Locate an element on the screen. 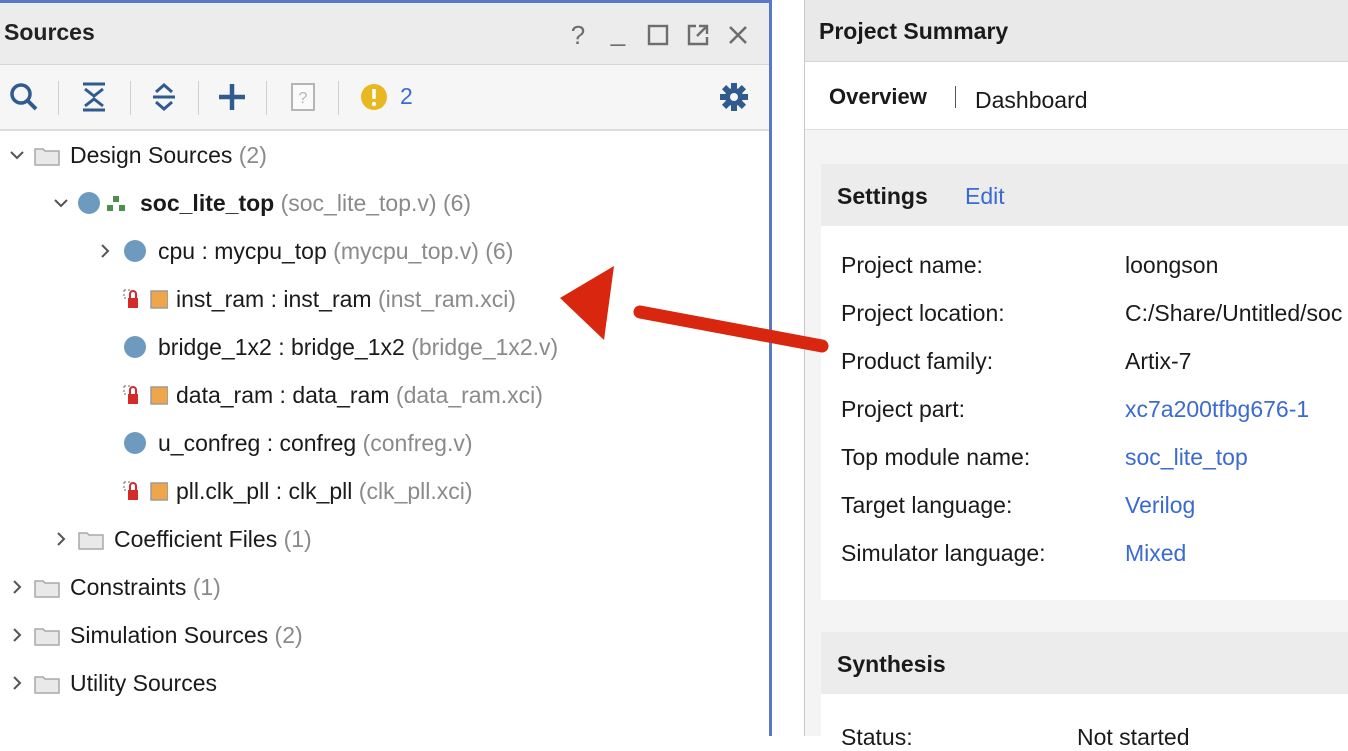 Image resolution: width=1348 pixels, height=751 pixels. synthesis-card: Synthesis Status: Not started is located at coordinates (1084, 691).